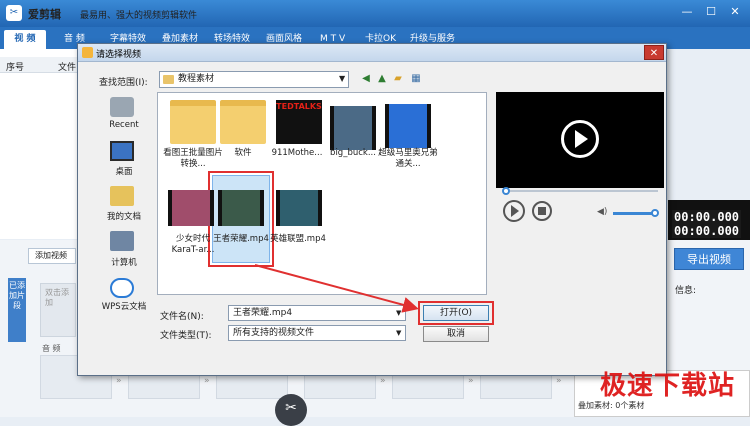 The width and height of the screenshot is (750, 426). Describe the element at coordinates (51, 348) in the screenshot. I see `audio-track-label: 音 频` at that location.